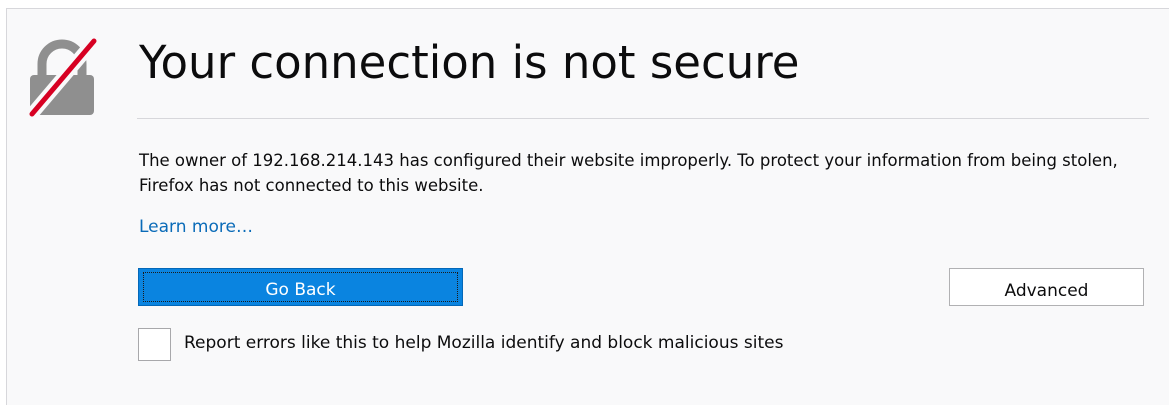 This screenshot has height=405, width=1169. Describe the element at coordinates (62, 78) in the screenshot. I see `broken-lock-icon` at that location.